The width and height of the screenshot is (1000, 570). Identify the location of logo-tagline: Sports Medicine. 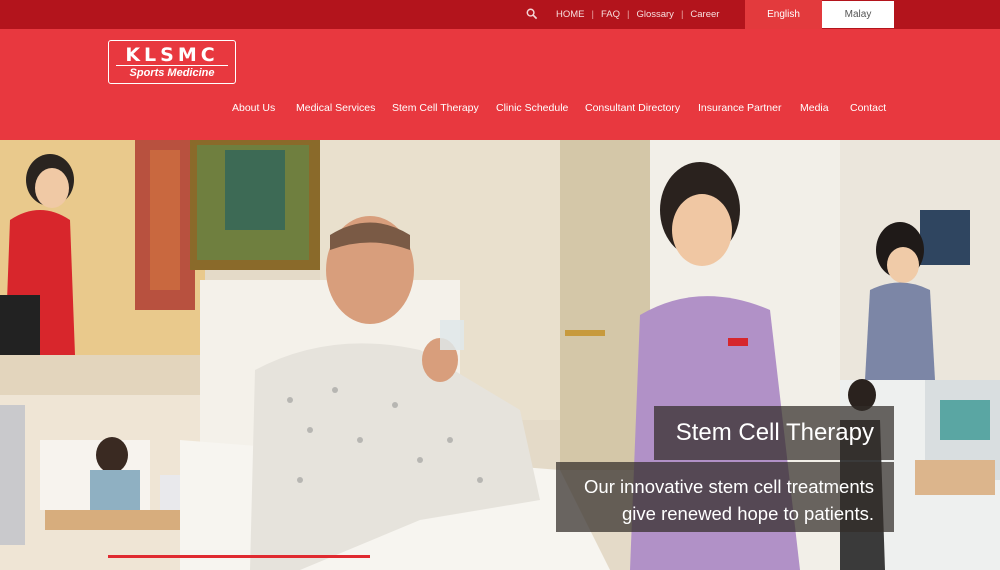
(172, 73).